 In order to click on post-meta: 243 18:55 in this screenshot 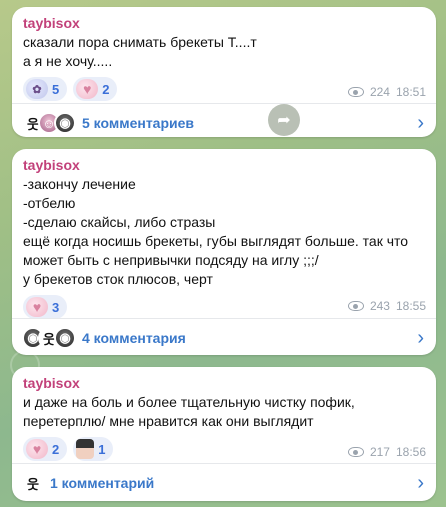, I will do `click(386, 306)`.